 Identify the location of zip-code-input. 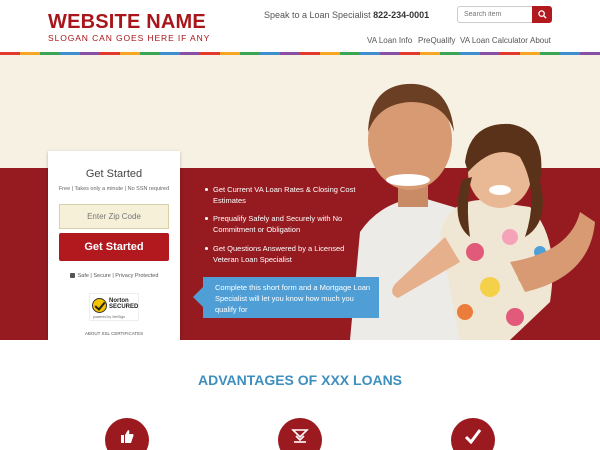
(114, 216).